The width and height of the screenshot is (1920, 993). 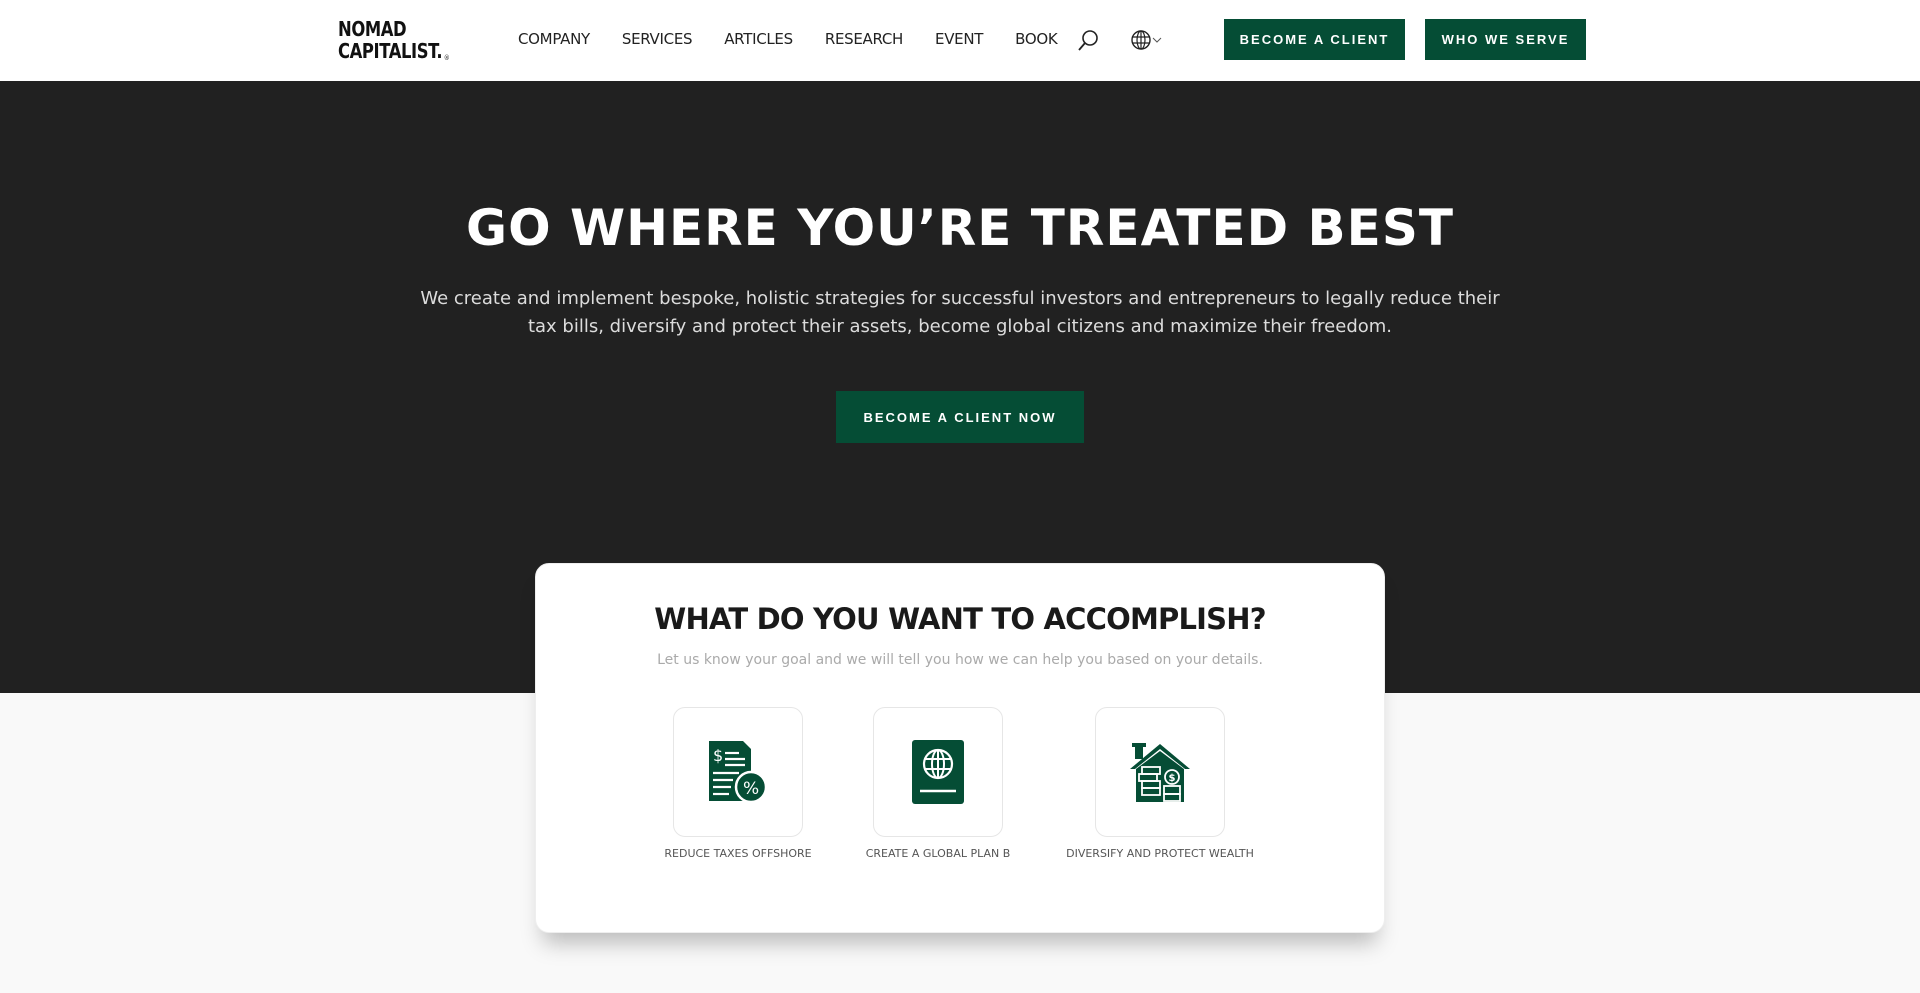 I want to click on logo-line2: CAPITALIST., so click(x=390, y=51).